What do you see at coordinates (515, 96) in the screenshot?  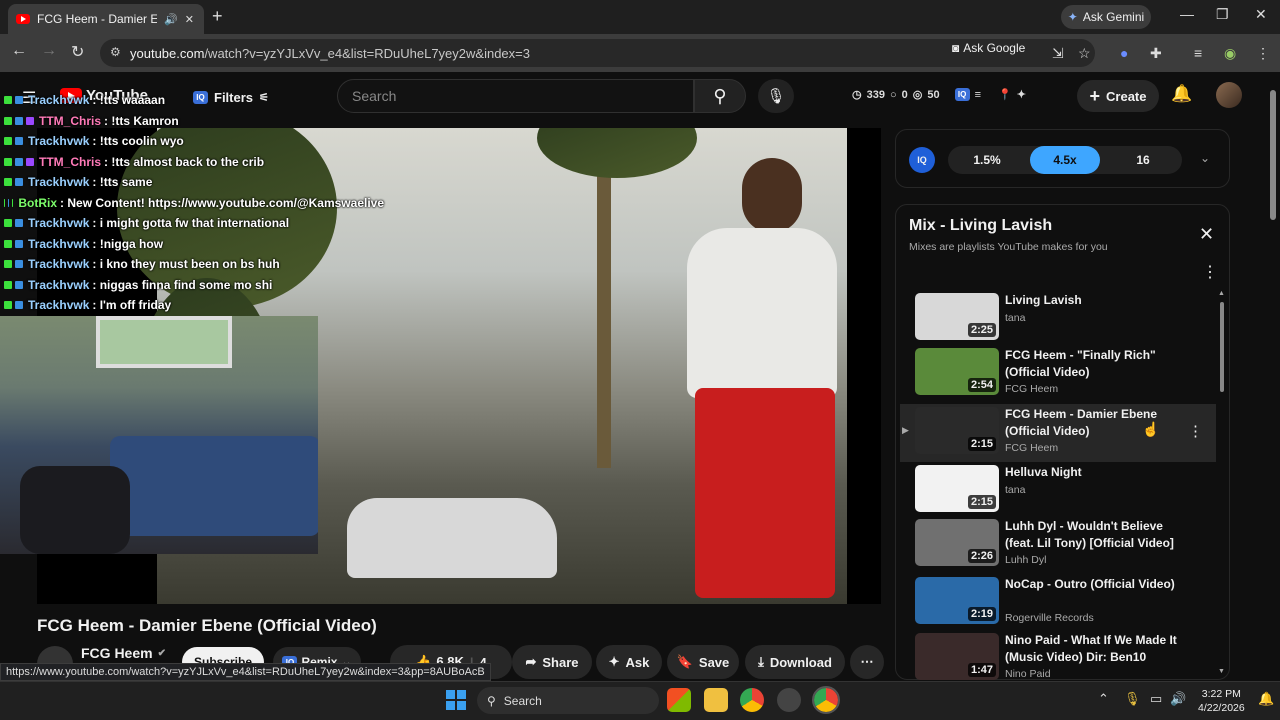 I see `youtube-search-input: Search` at bounding box center [515, 96].